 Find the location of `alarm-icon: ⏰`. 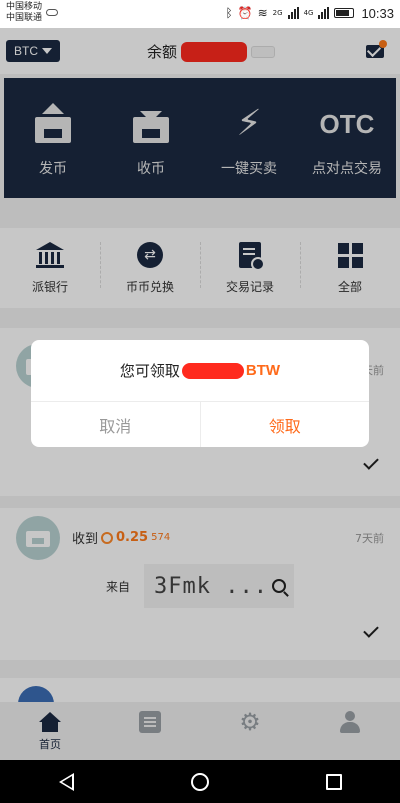

alarm-icon: ⏰ is located at coordinates (245, 13).